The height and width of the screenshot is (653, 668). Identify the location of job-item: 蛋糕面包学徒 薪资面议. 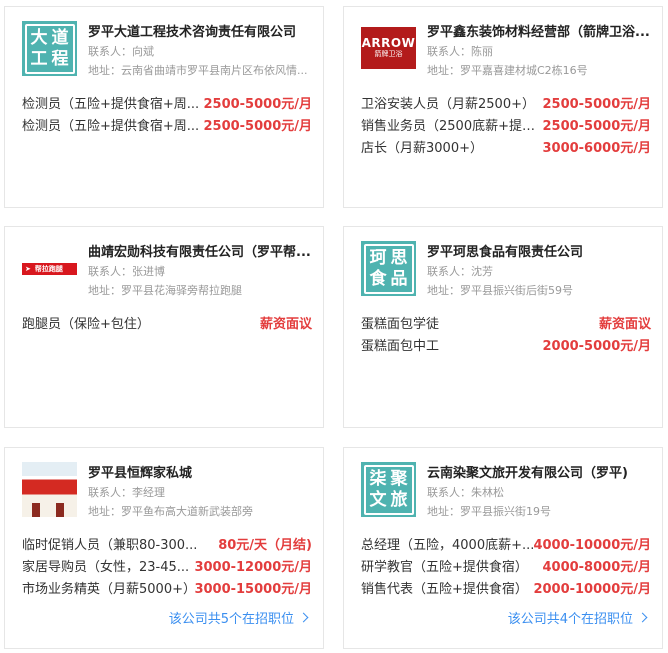
(506, 325).